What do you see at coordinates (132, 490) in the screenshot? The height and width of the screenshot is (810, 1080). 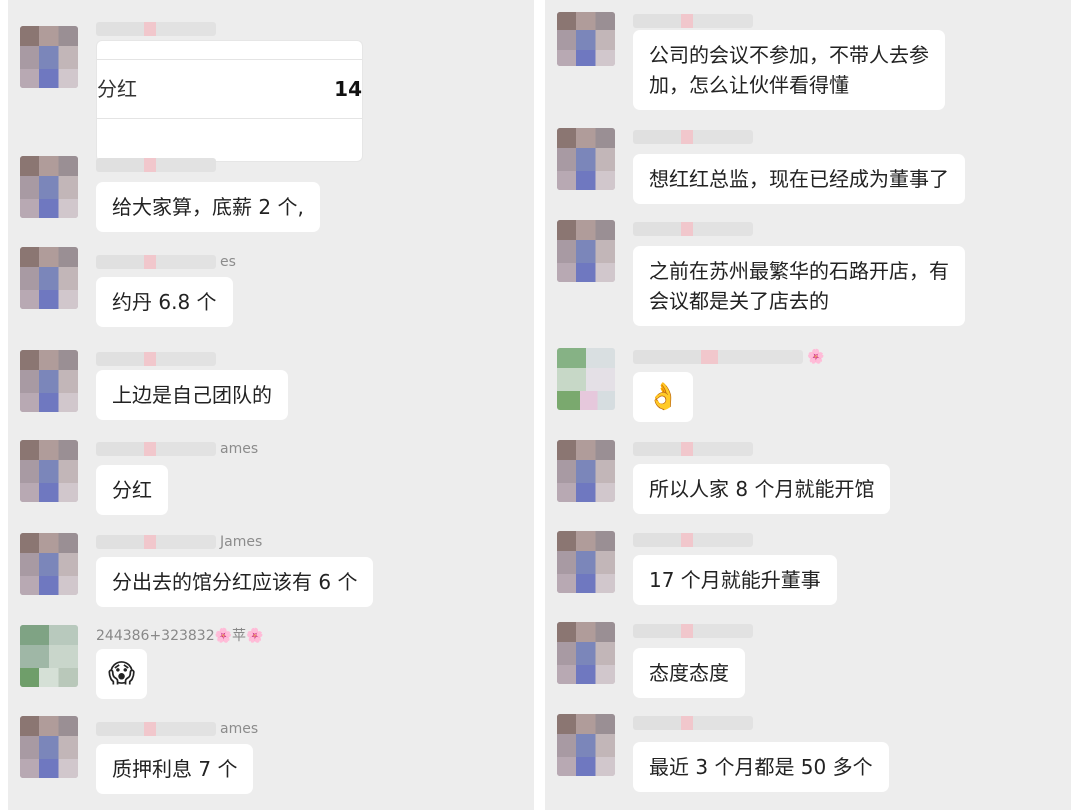 I see `message-bubble: 分红` at bounding box center [132, 490].